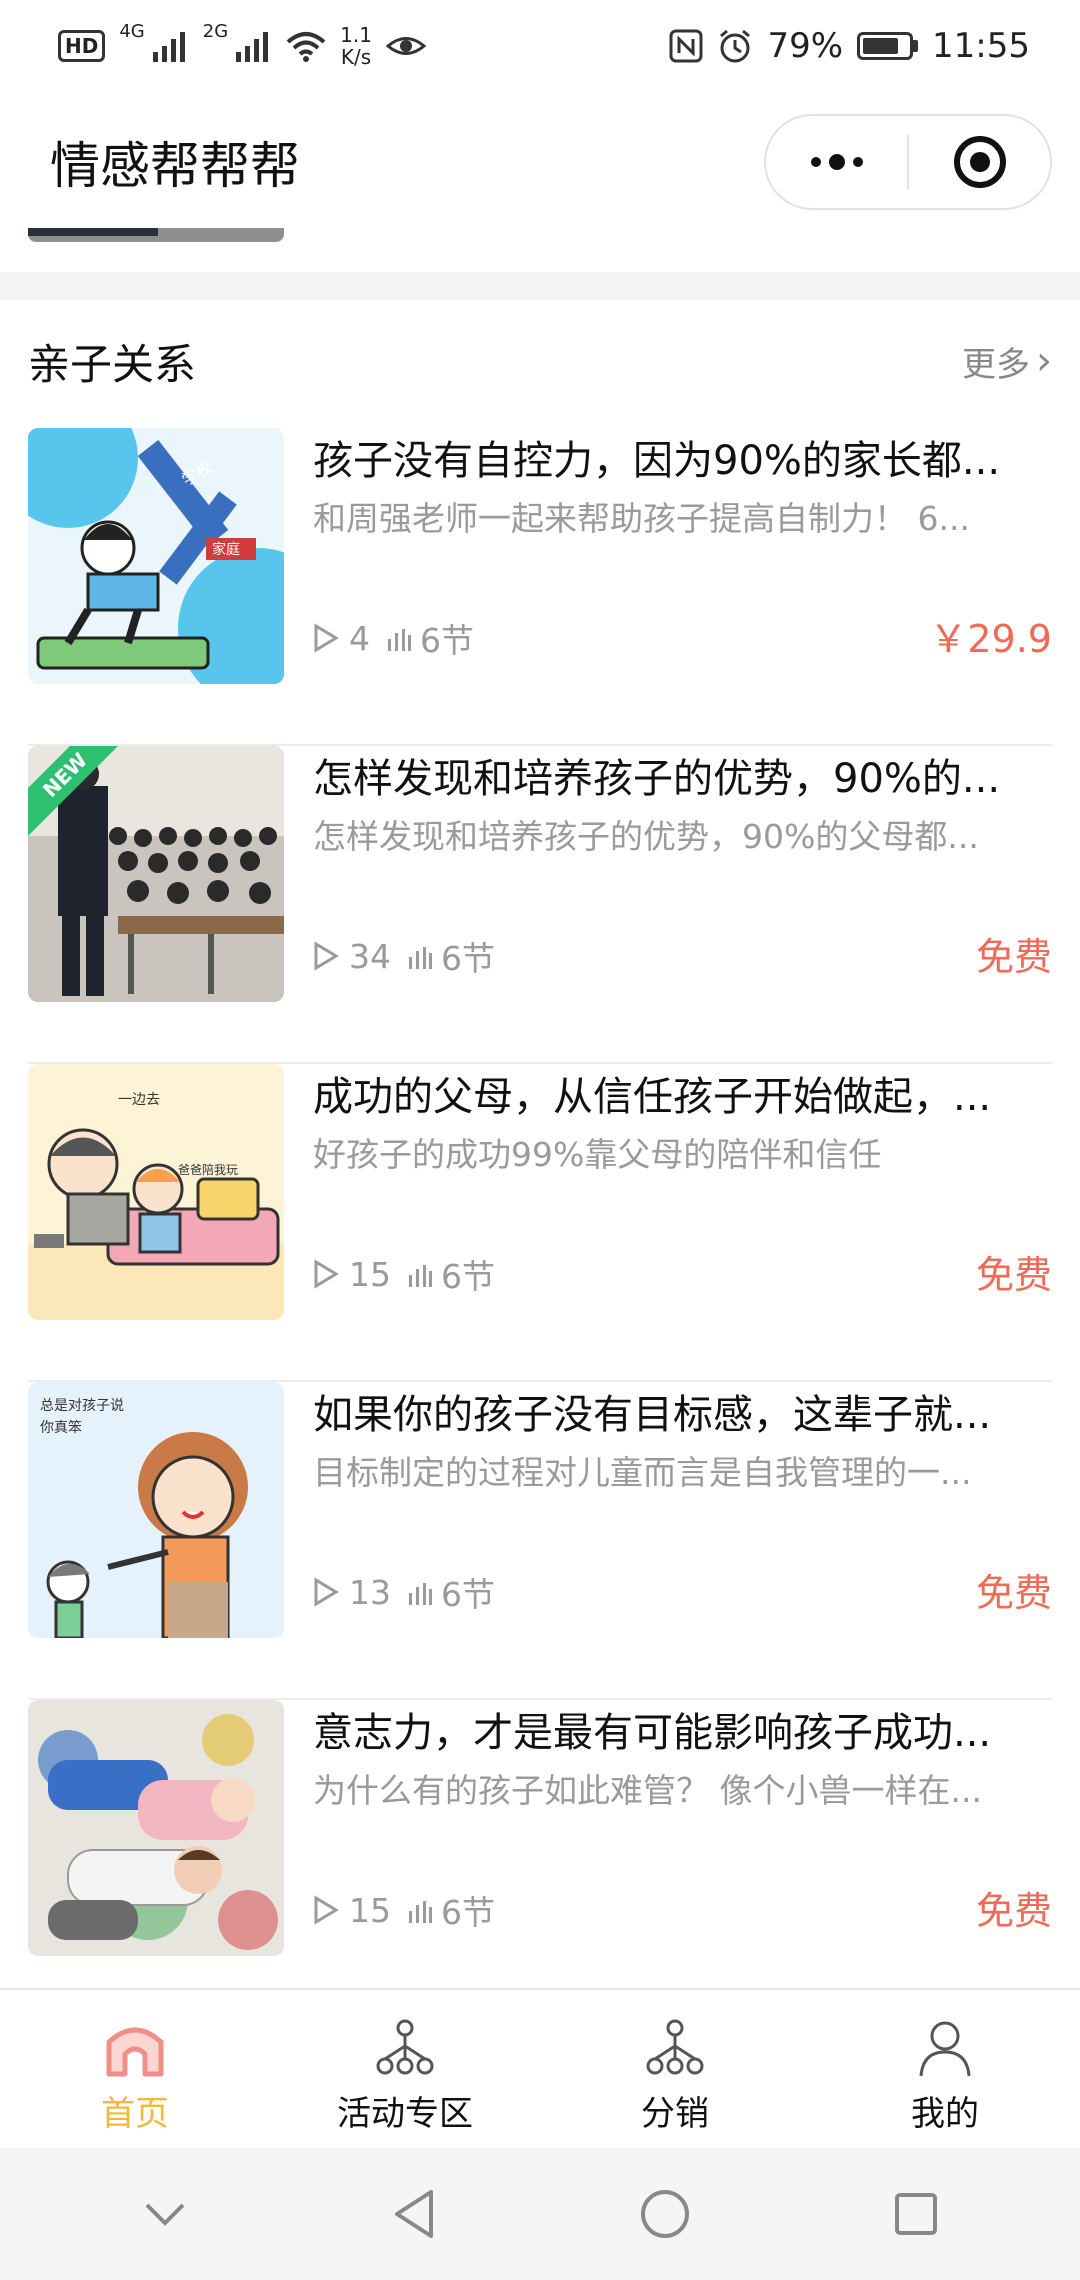  What do you see at coordinates (597, 1154) in the screenshot?
I see `course-description: 好孩子的成功99%靠父母的陪伴和信任` at bounding box center [597, 1154].